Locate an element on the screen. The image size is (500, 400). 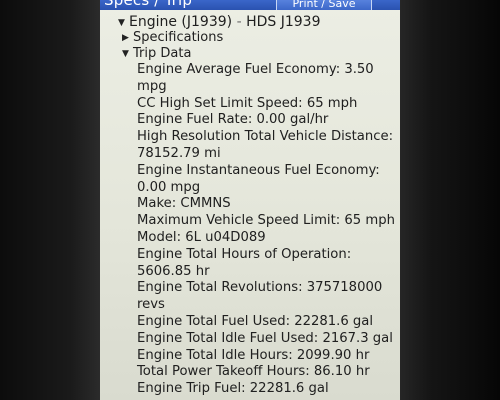
trip-data-line: revs is located at coordinates (151, 305).